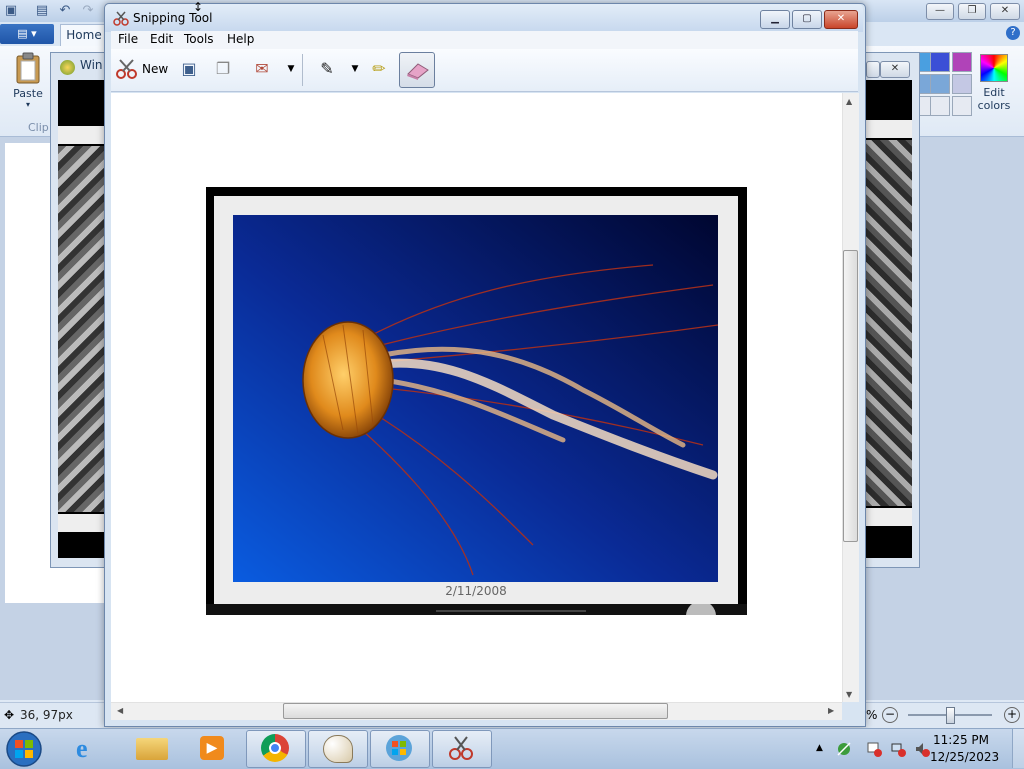  What do you see at coordinates (849, 101) in the screenshot?
I see `scroll-up-icon: ▲` at bounding box center [849, 101].